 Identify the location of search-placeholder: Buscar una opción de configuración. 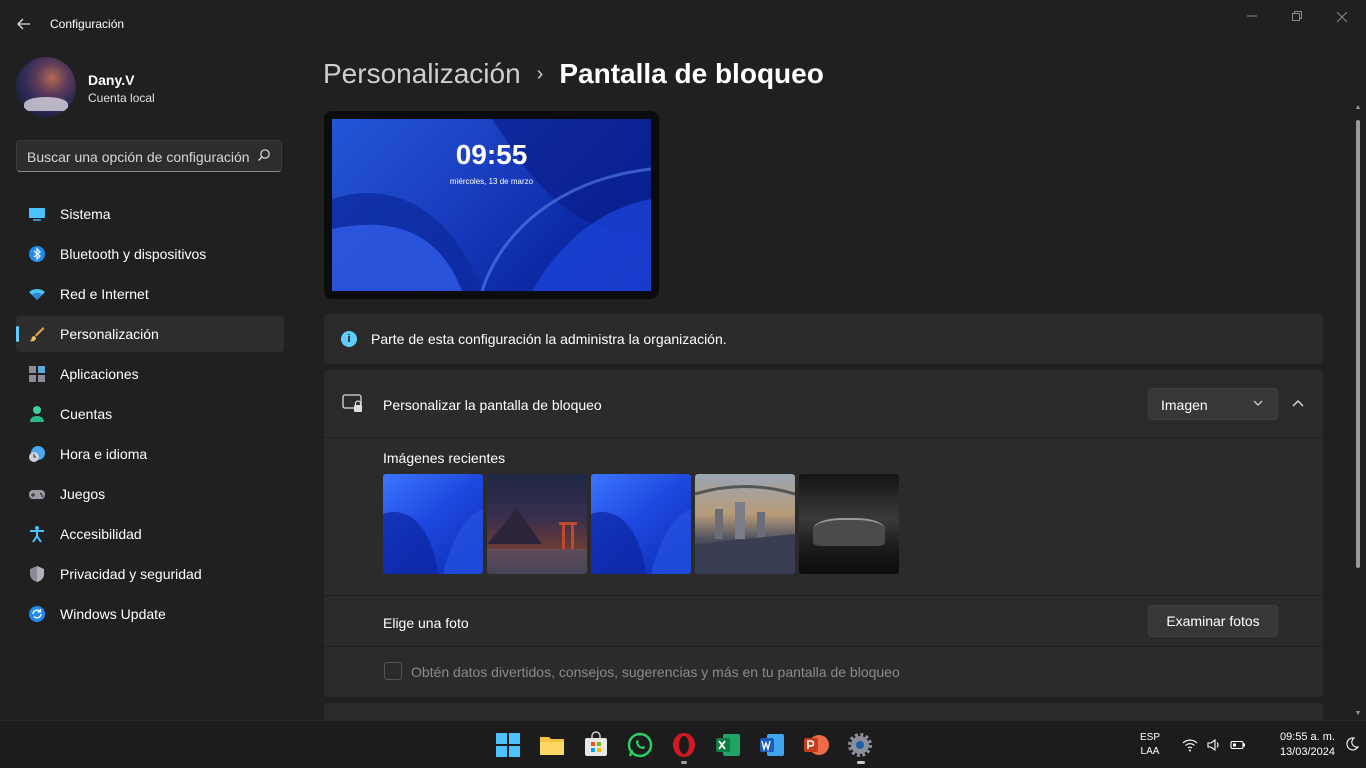
(138, 157).